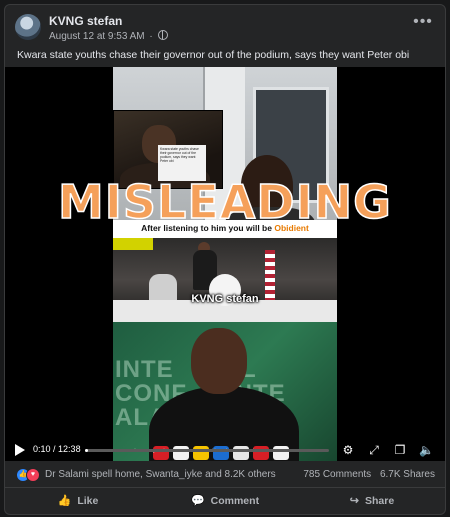 Image resolution: width=450 pixels, height=517 pixels. I want to click on video-watermark: KVNG stefan, so click(225, 299).